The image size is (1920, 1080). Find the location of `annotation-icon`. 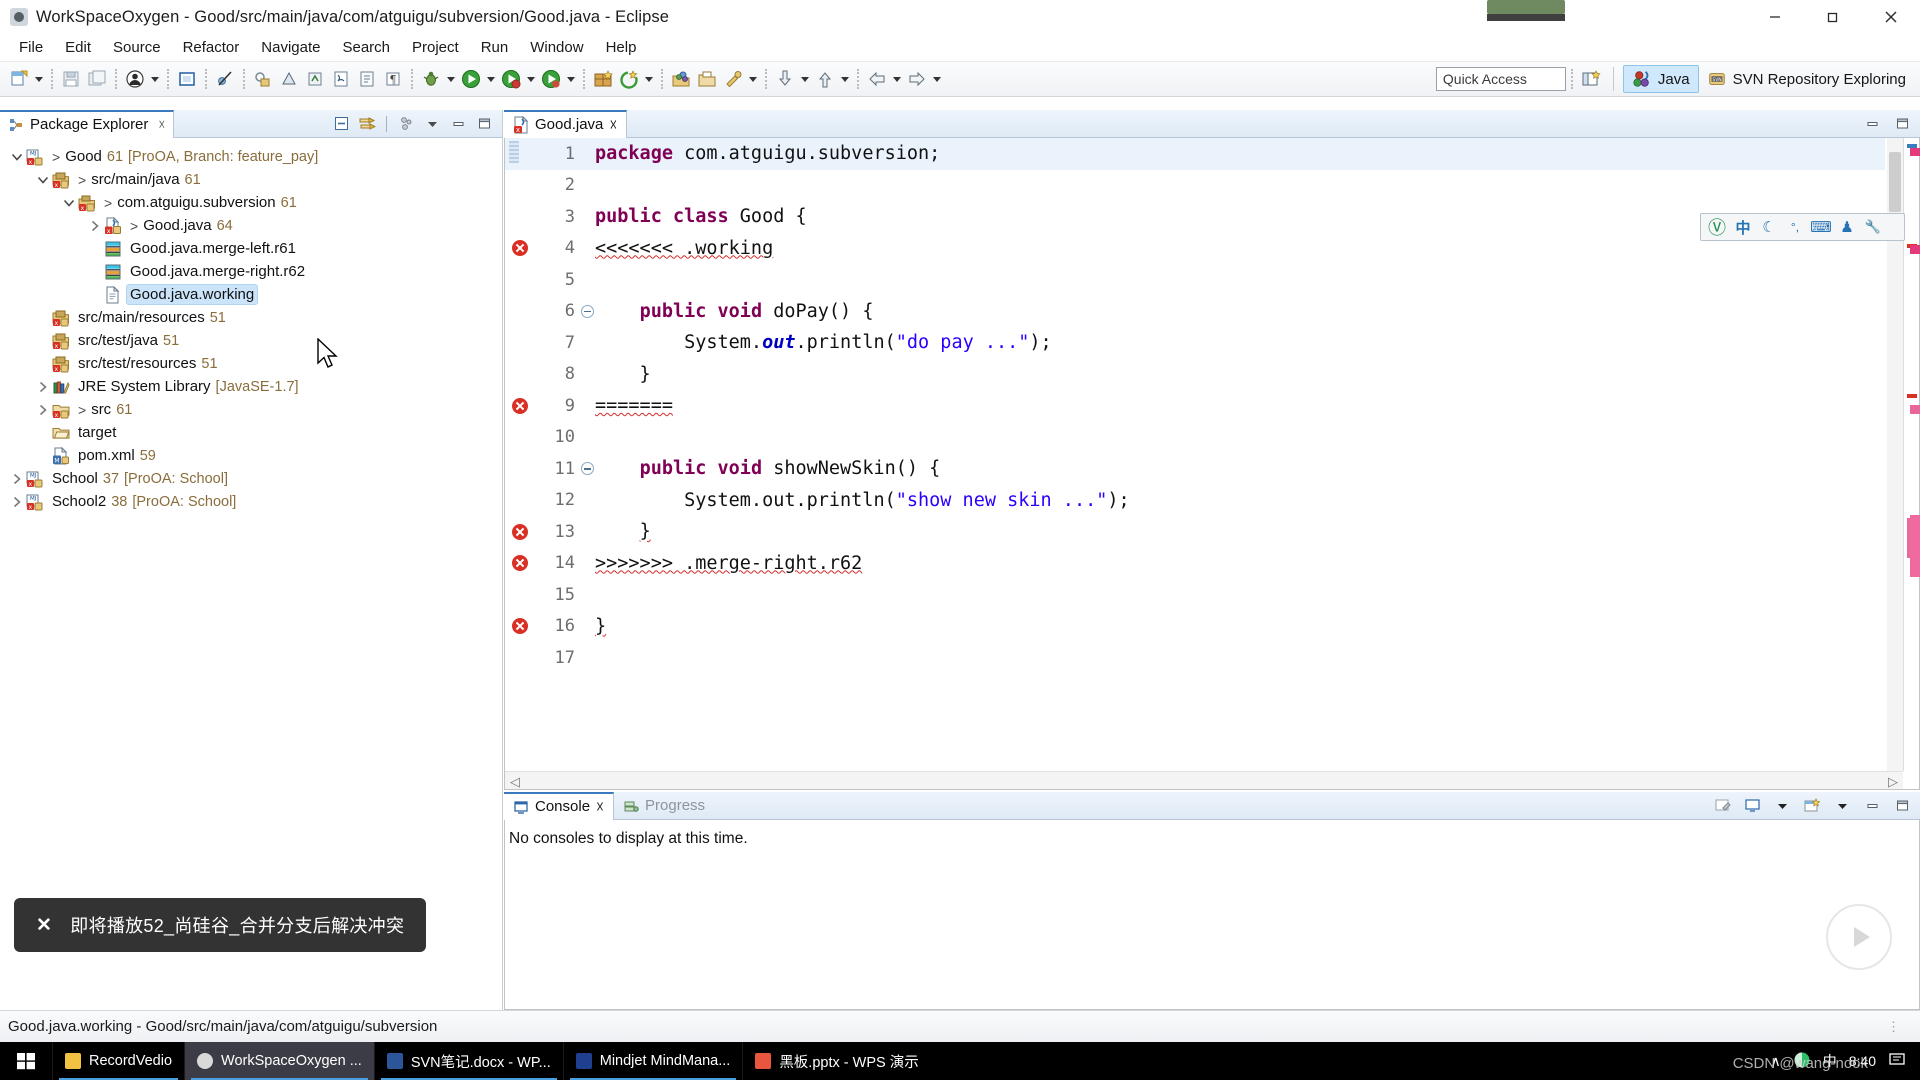

annotation-icon is located at coordinates (603, 79).